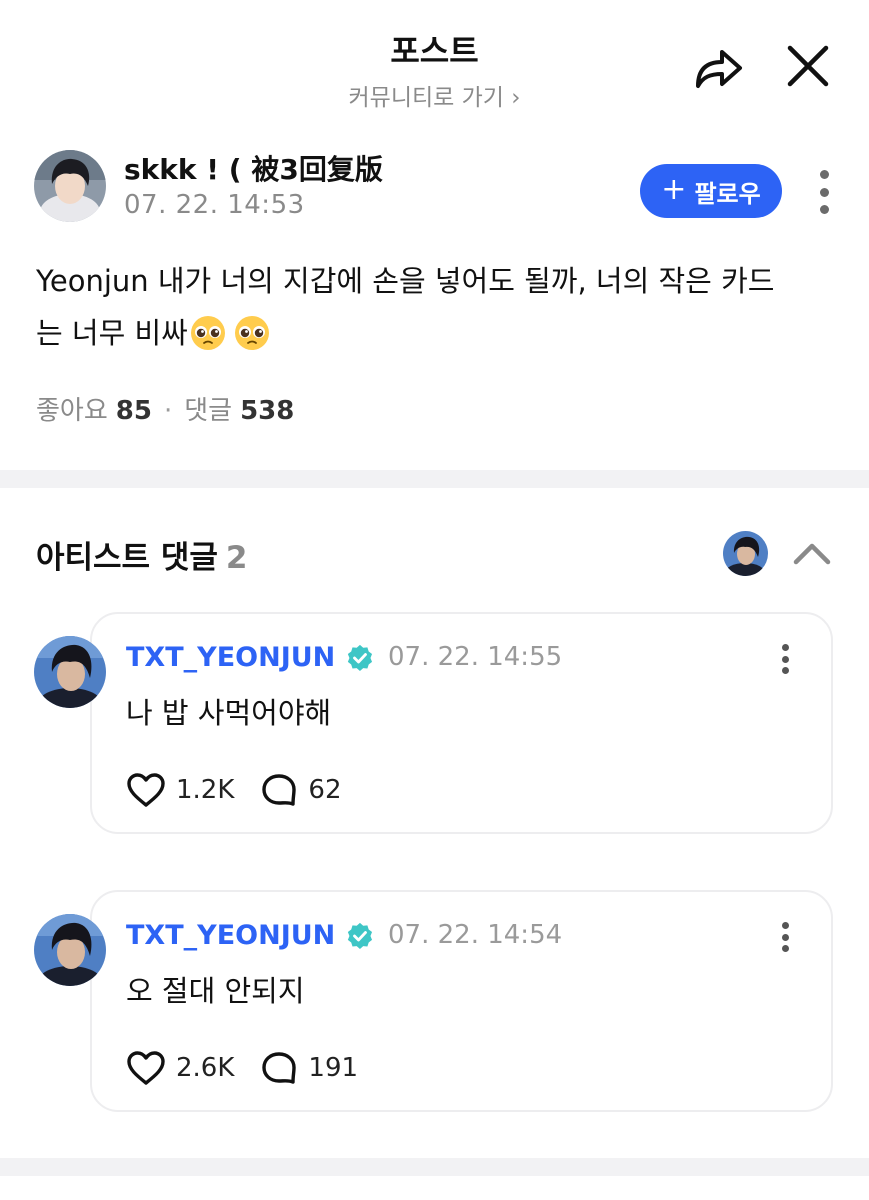 This screenshot has width=869, height=1200. I want to click on post-author-name: skkk ! ( 被3回复版, so click(253, 168).